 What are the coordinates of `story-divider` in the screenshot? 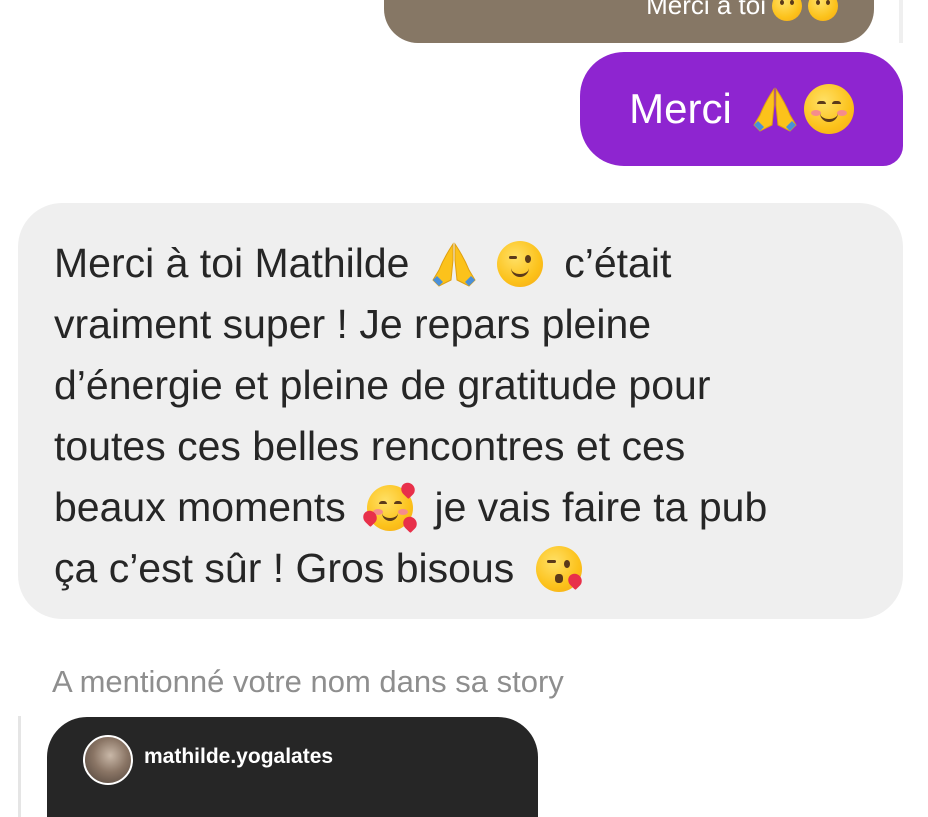 It's located at (19, 766).